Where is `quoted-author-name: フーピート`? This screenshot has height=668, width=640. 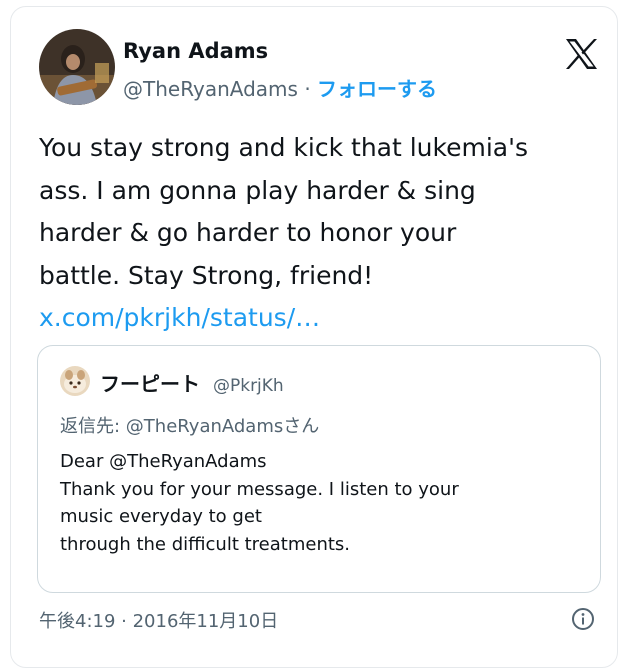
quoted-author-name: フーピート is located at coordinates (150, 384).